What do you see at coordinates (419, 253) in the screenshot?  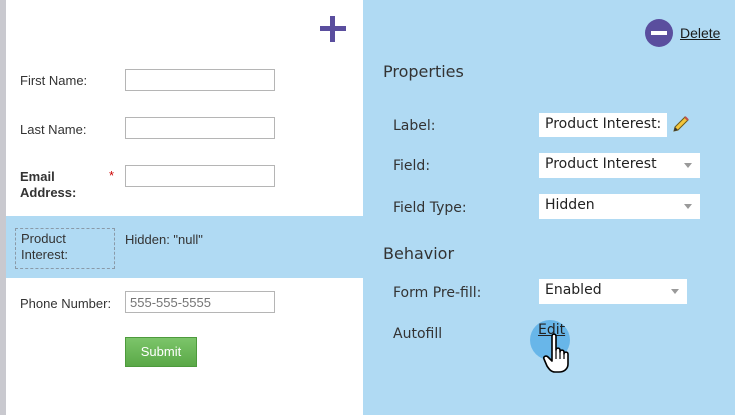 I see `behavior-heading: Behavior` at bounding box center [419, 253].